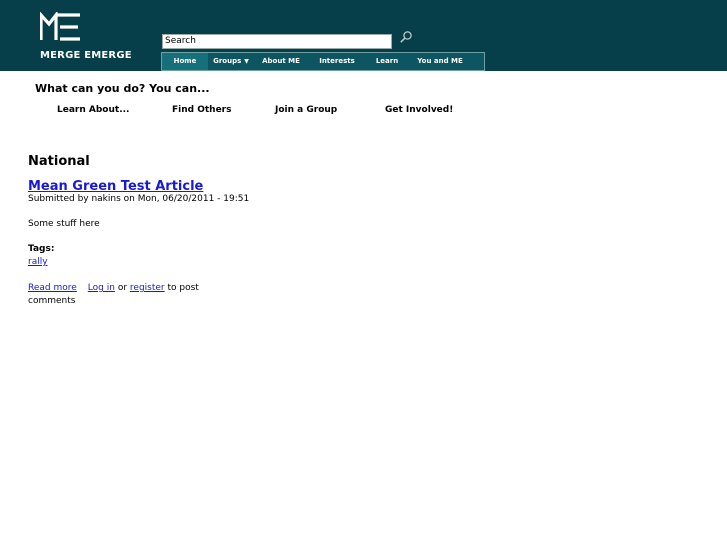 The height and width of the screenshot is (545, 727). I want to click on nav-about-me-label: About ME, so click(281, 61).